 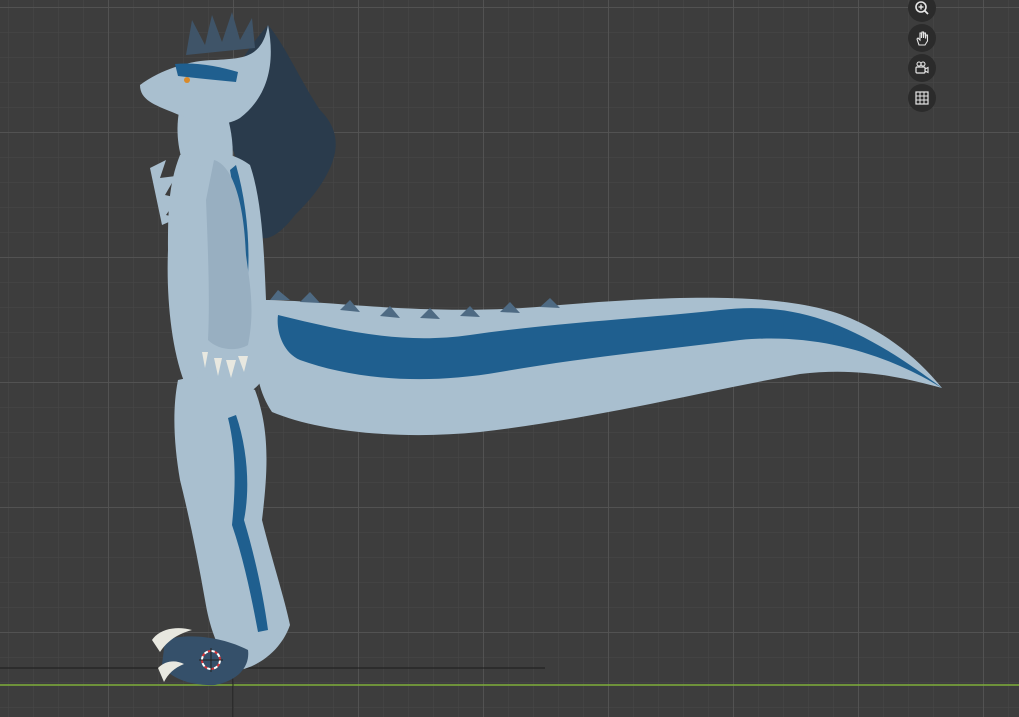 I want to click on pan-button, so click(x=922, y=38).